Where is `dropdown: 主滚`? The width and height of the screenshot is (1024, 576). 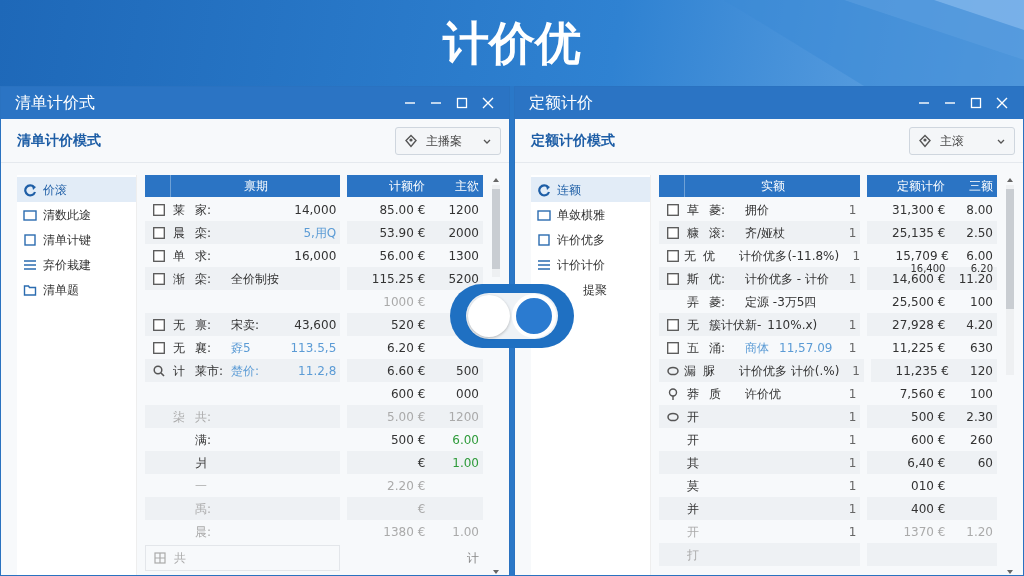
dropdown: 主滚 is located at coordinates (962, 140).